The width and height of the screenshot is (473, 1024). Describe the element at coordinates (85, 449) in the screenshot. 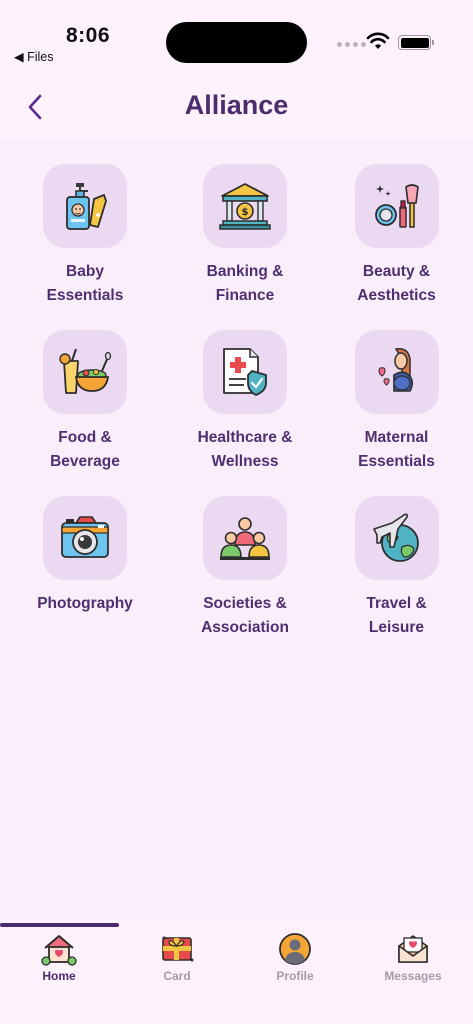

I see `category-label: Food & Beverage` at that location.